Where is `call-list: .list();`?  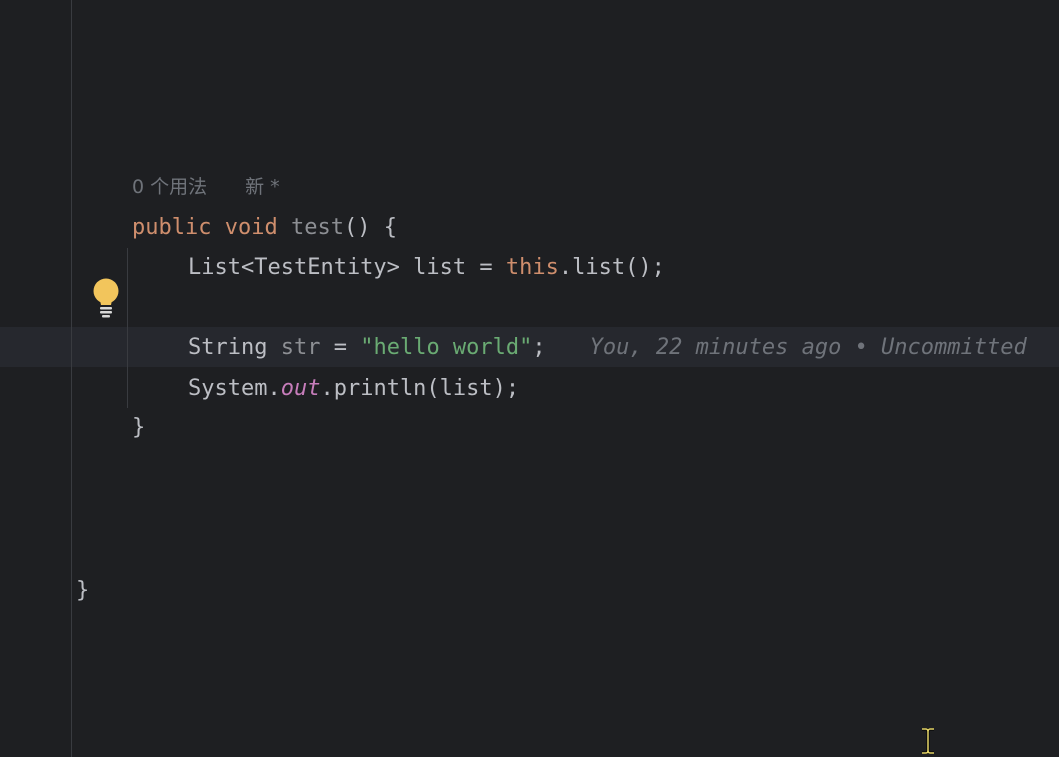
call-list: .list(); is located at coordinates (611, 267).